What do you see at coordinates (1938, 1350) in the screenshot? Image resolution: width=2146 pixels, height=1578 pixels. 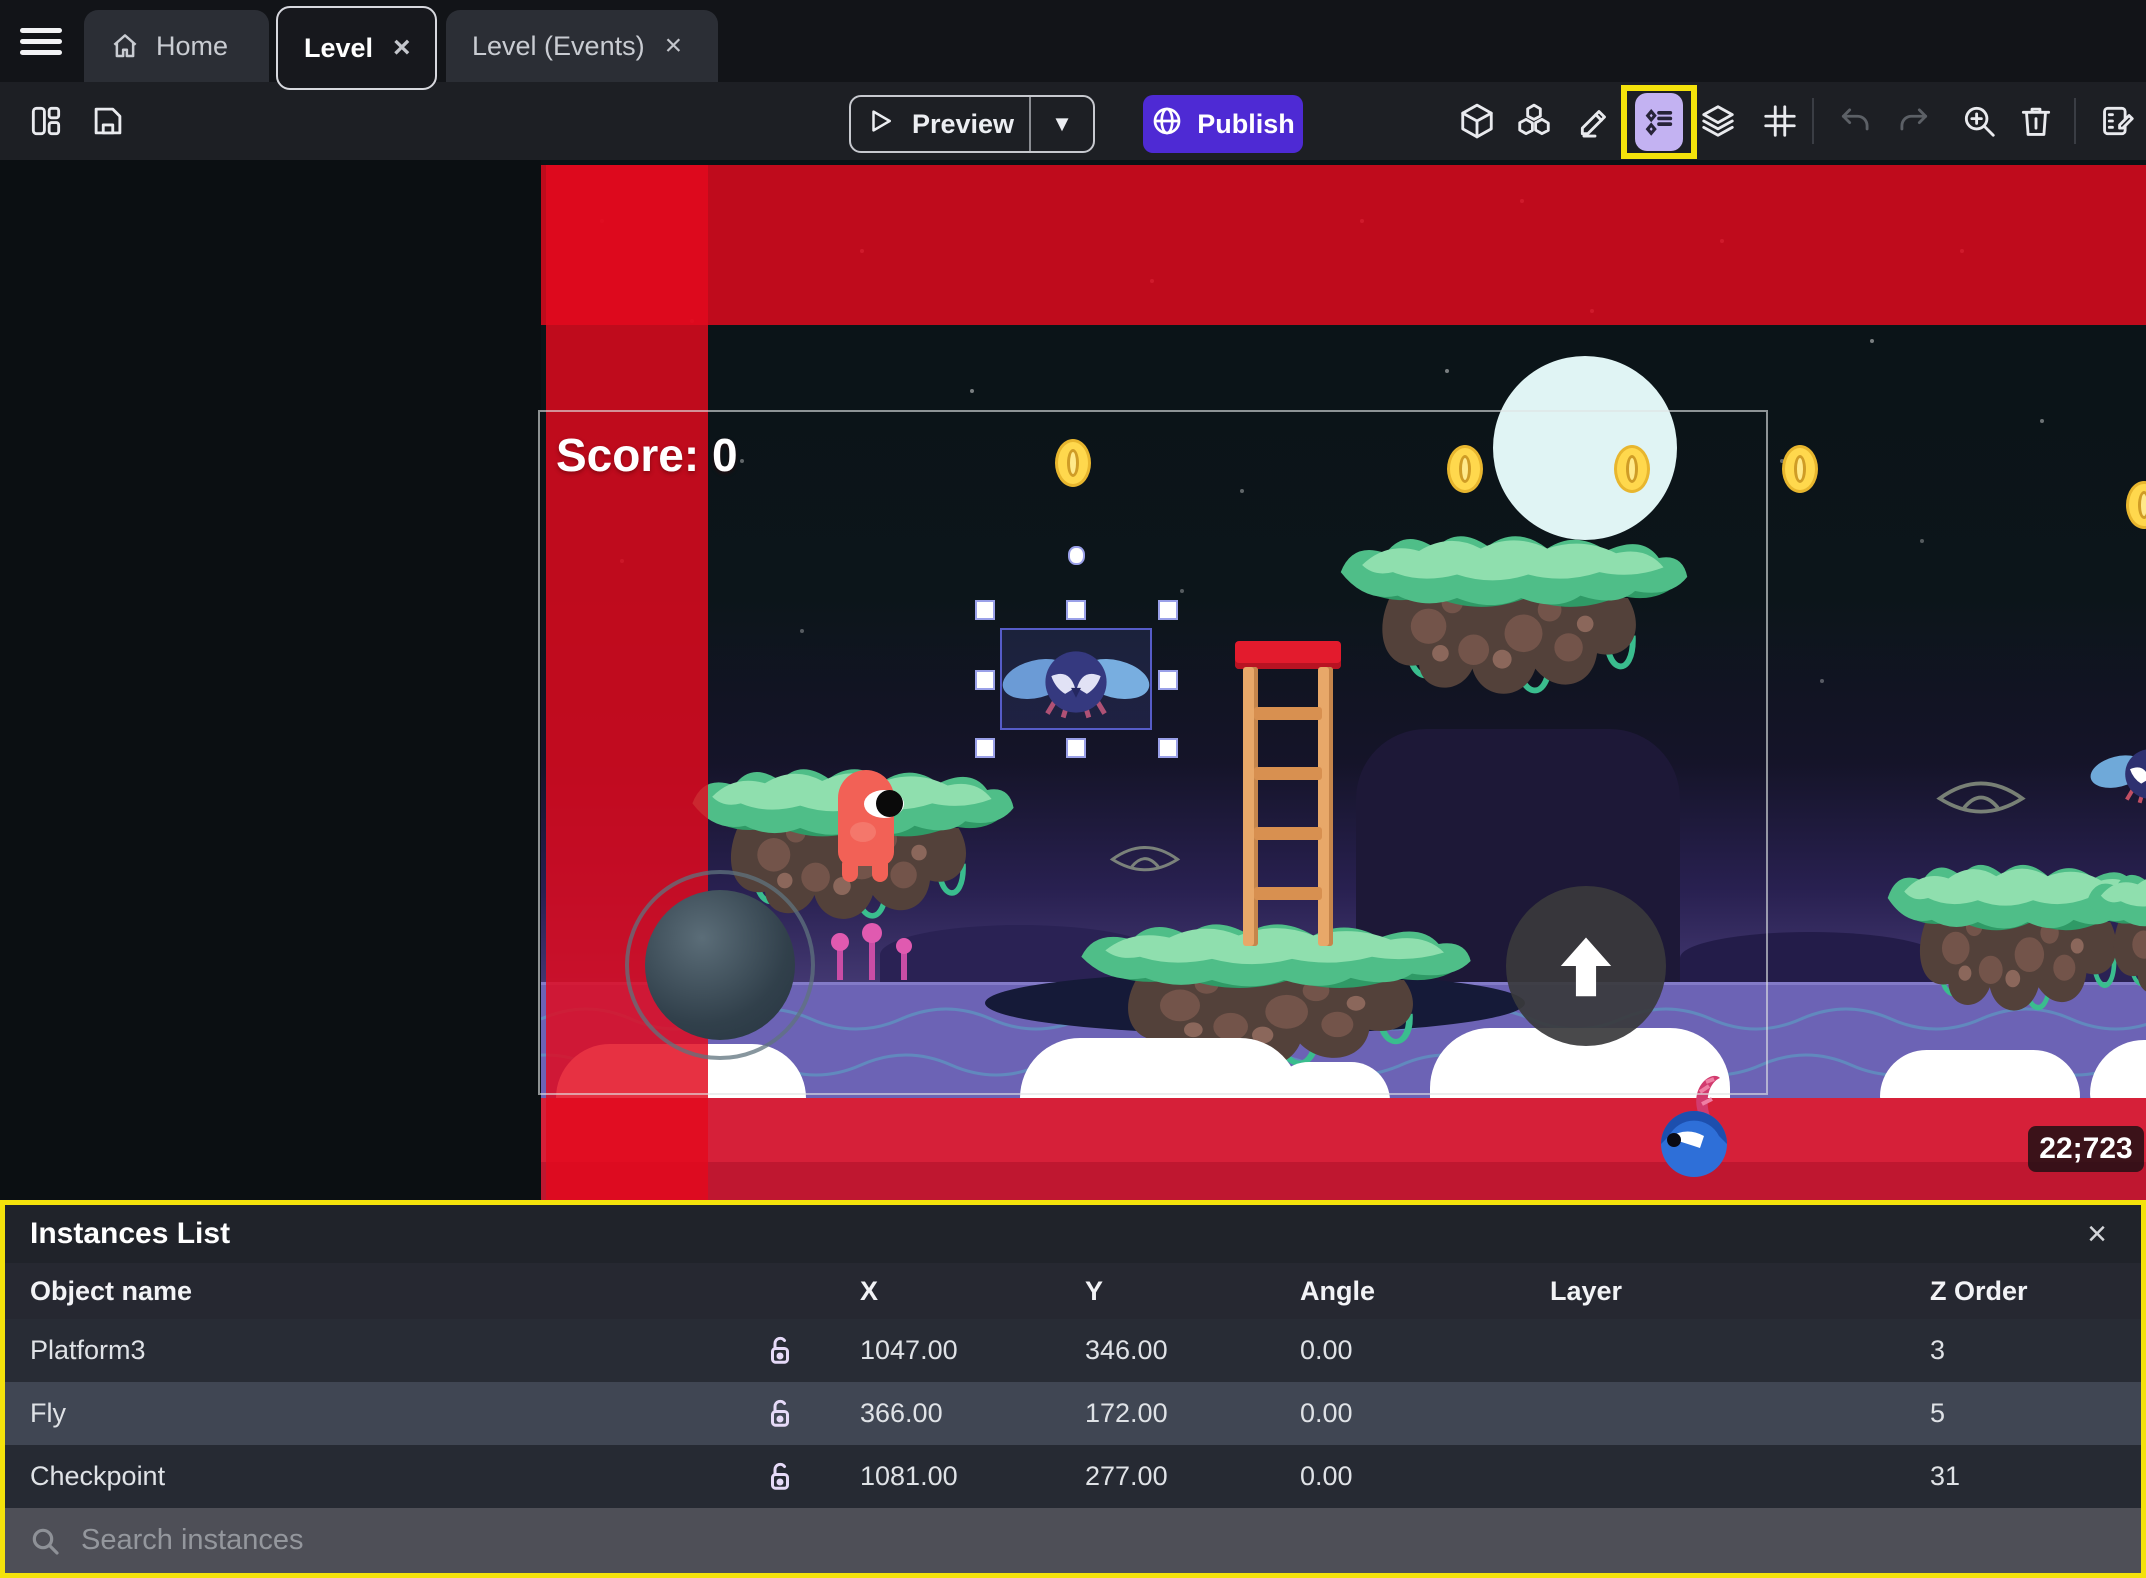 I see `instance-zorder: 3` at bounding box center [1938, 1350].